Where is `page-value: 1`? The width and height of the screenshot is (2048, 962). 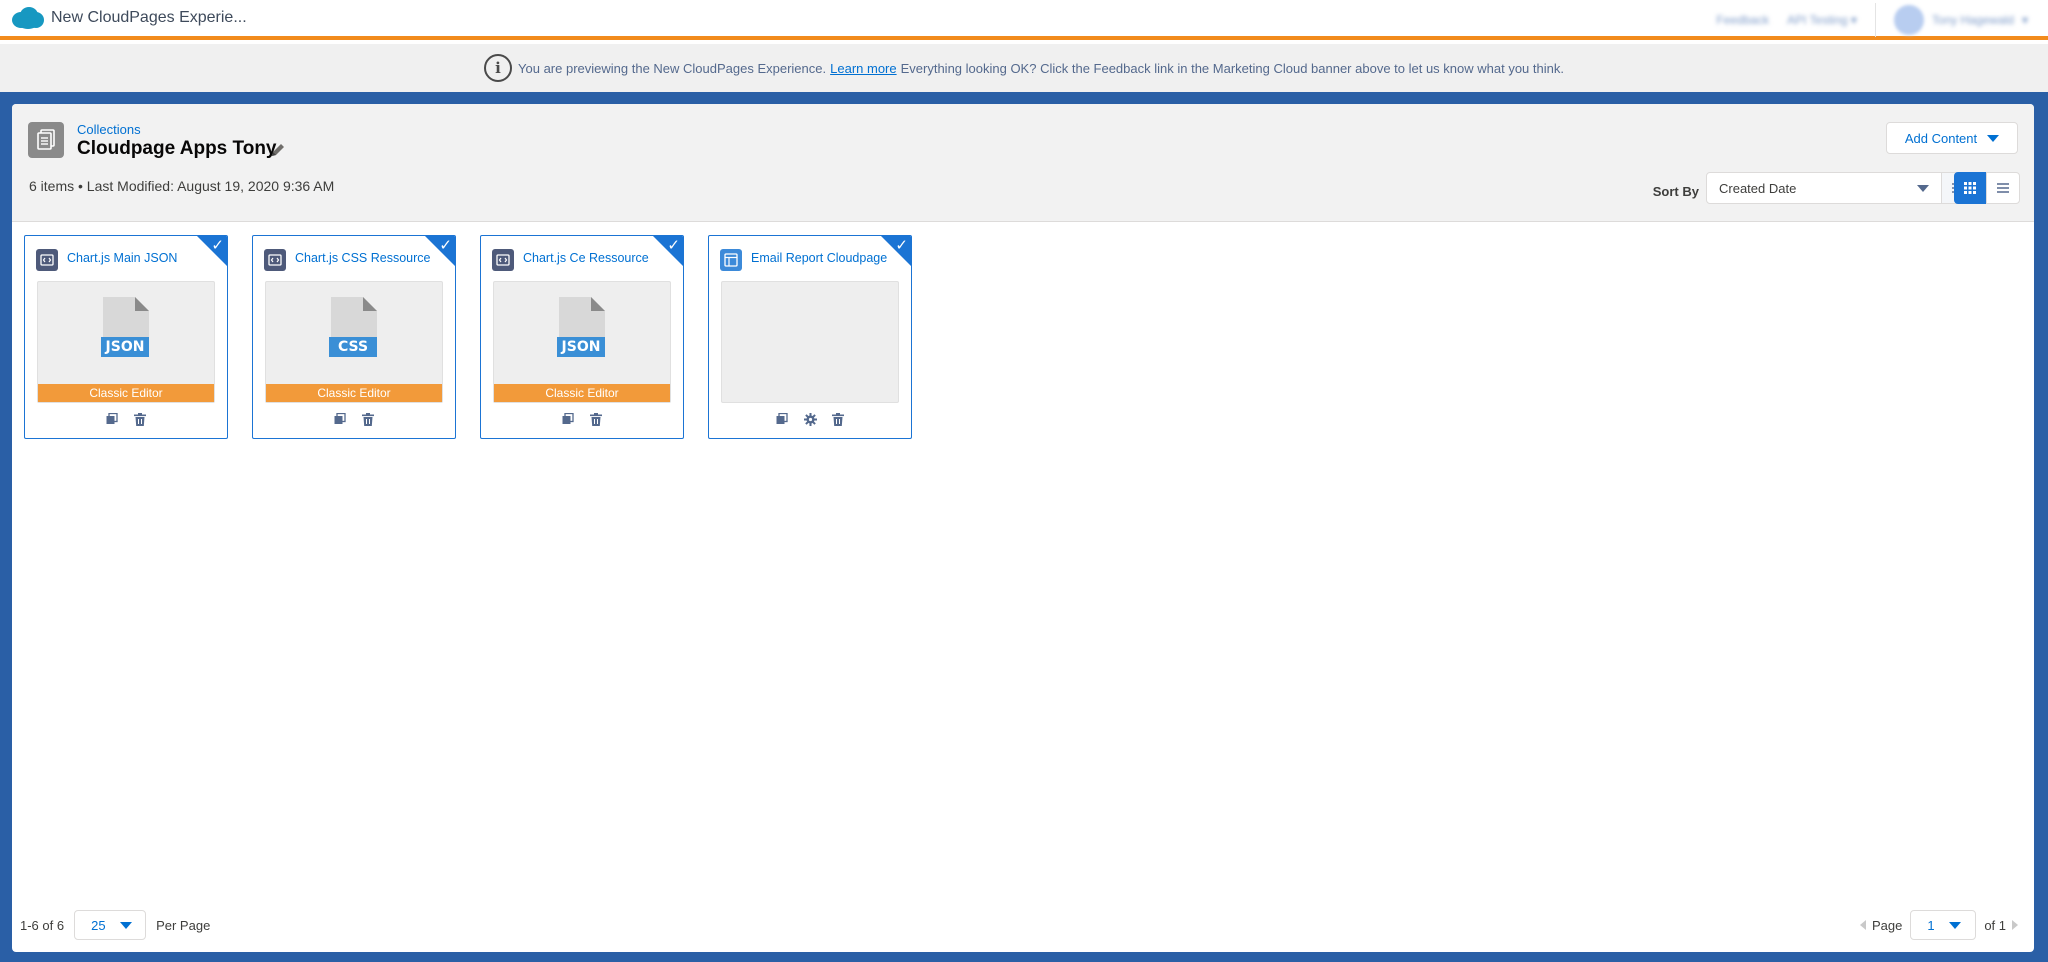 page-value: 1 is located at coordinates (1931, 925).